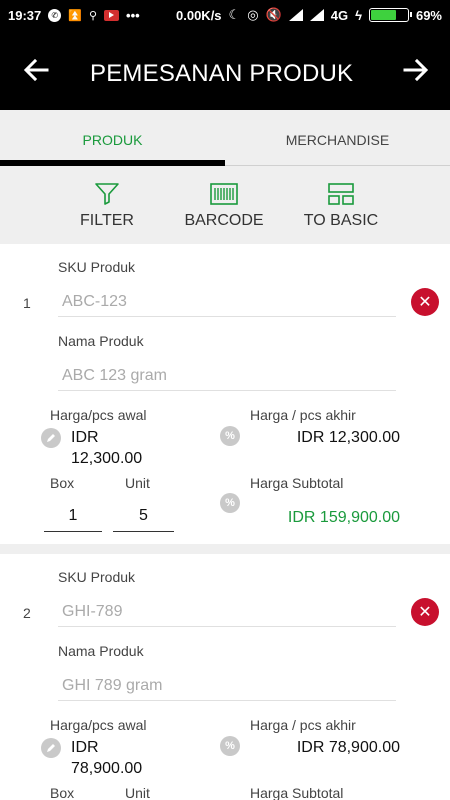 Image resolution: width=450 pixels, height=800 pixels. Describe the element at coordinates (227, 376) in the screenshot. I see `name-input: ABC 123 gram` at that location.